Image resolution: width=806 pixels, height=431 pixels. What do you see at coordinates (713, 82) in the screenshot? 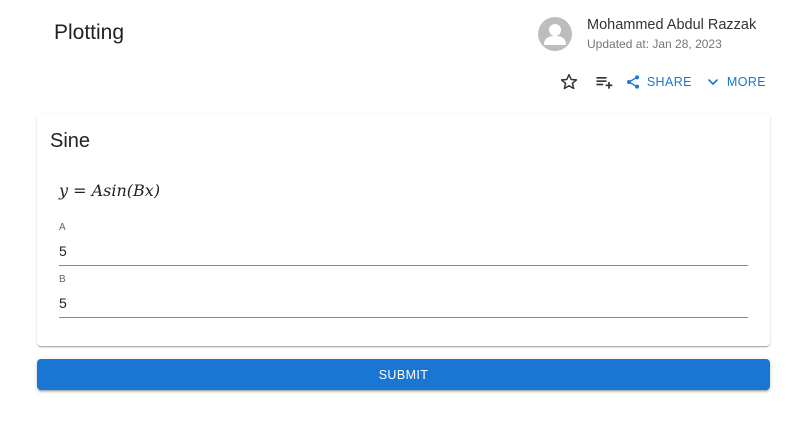
I see `chevron-down-icon` at bounding box center [713, 82].